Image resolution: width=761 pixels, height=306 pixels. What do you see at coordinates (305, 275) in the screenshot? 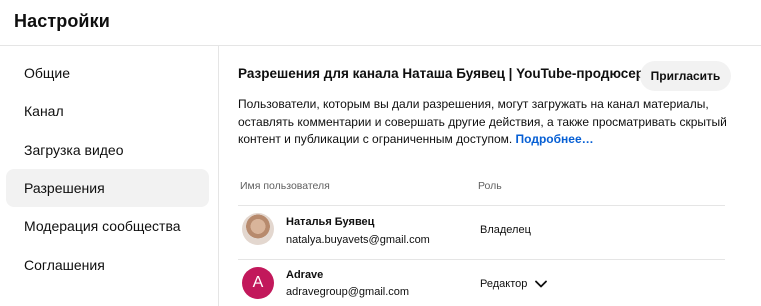
I see `user-name: Adrave` at bounding box center [305, 275].